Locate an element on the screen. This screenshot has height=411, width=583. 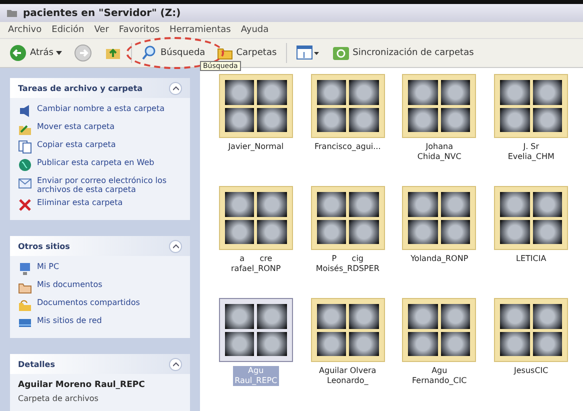
folder-label: Aguilar Olvera Leonardo_ is located at coordinates (347, 376).